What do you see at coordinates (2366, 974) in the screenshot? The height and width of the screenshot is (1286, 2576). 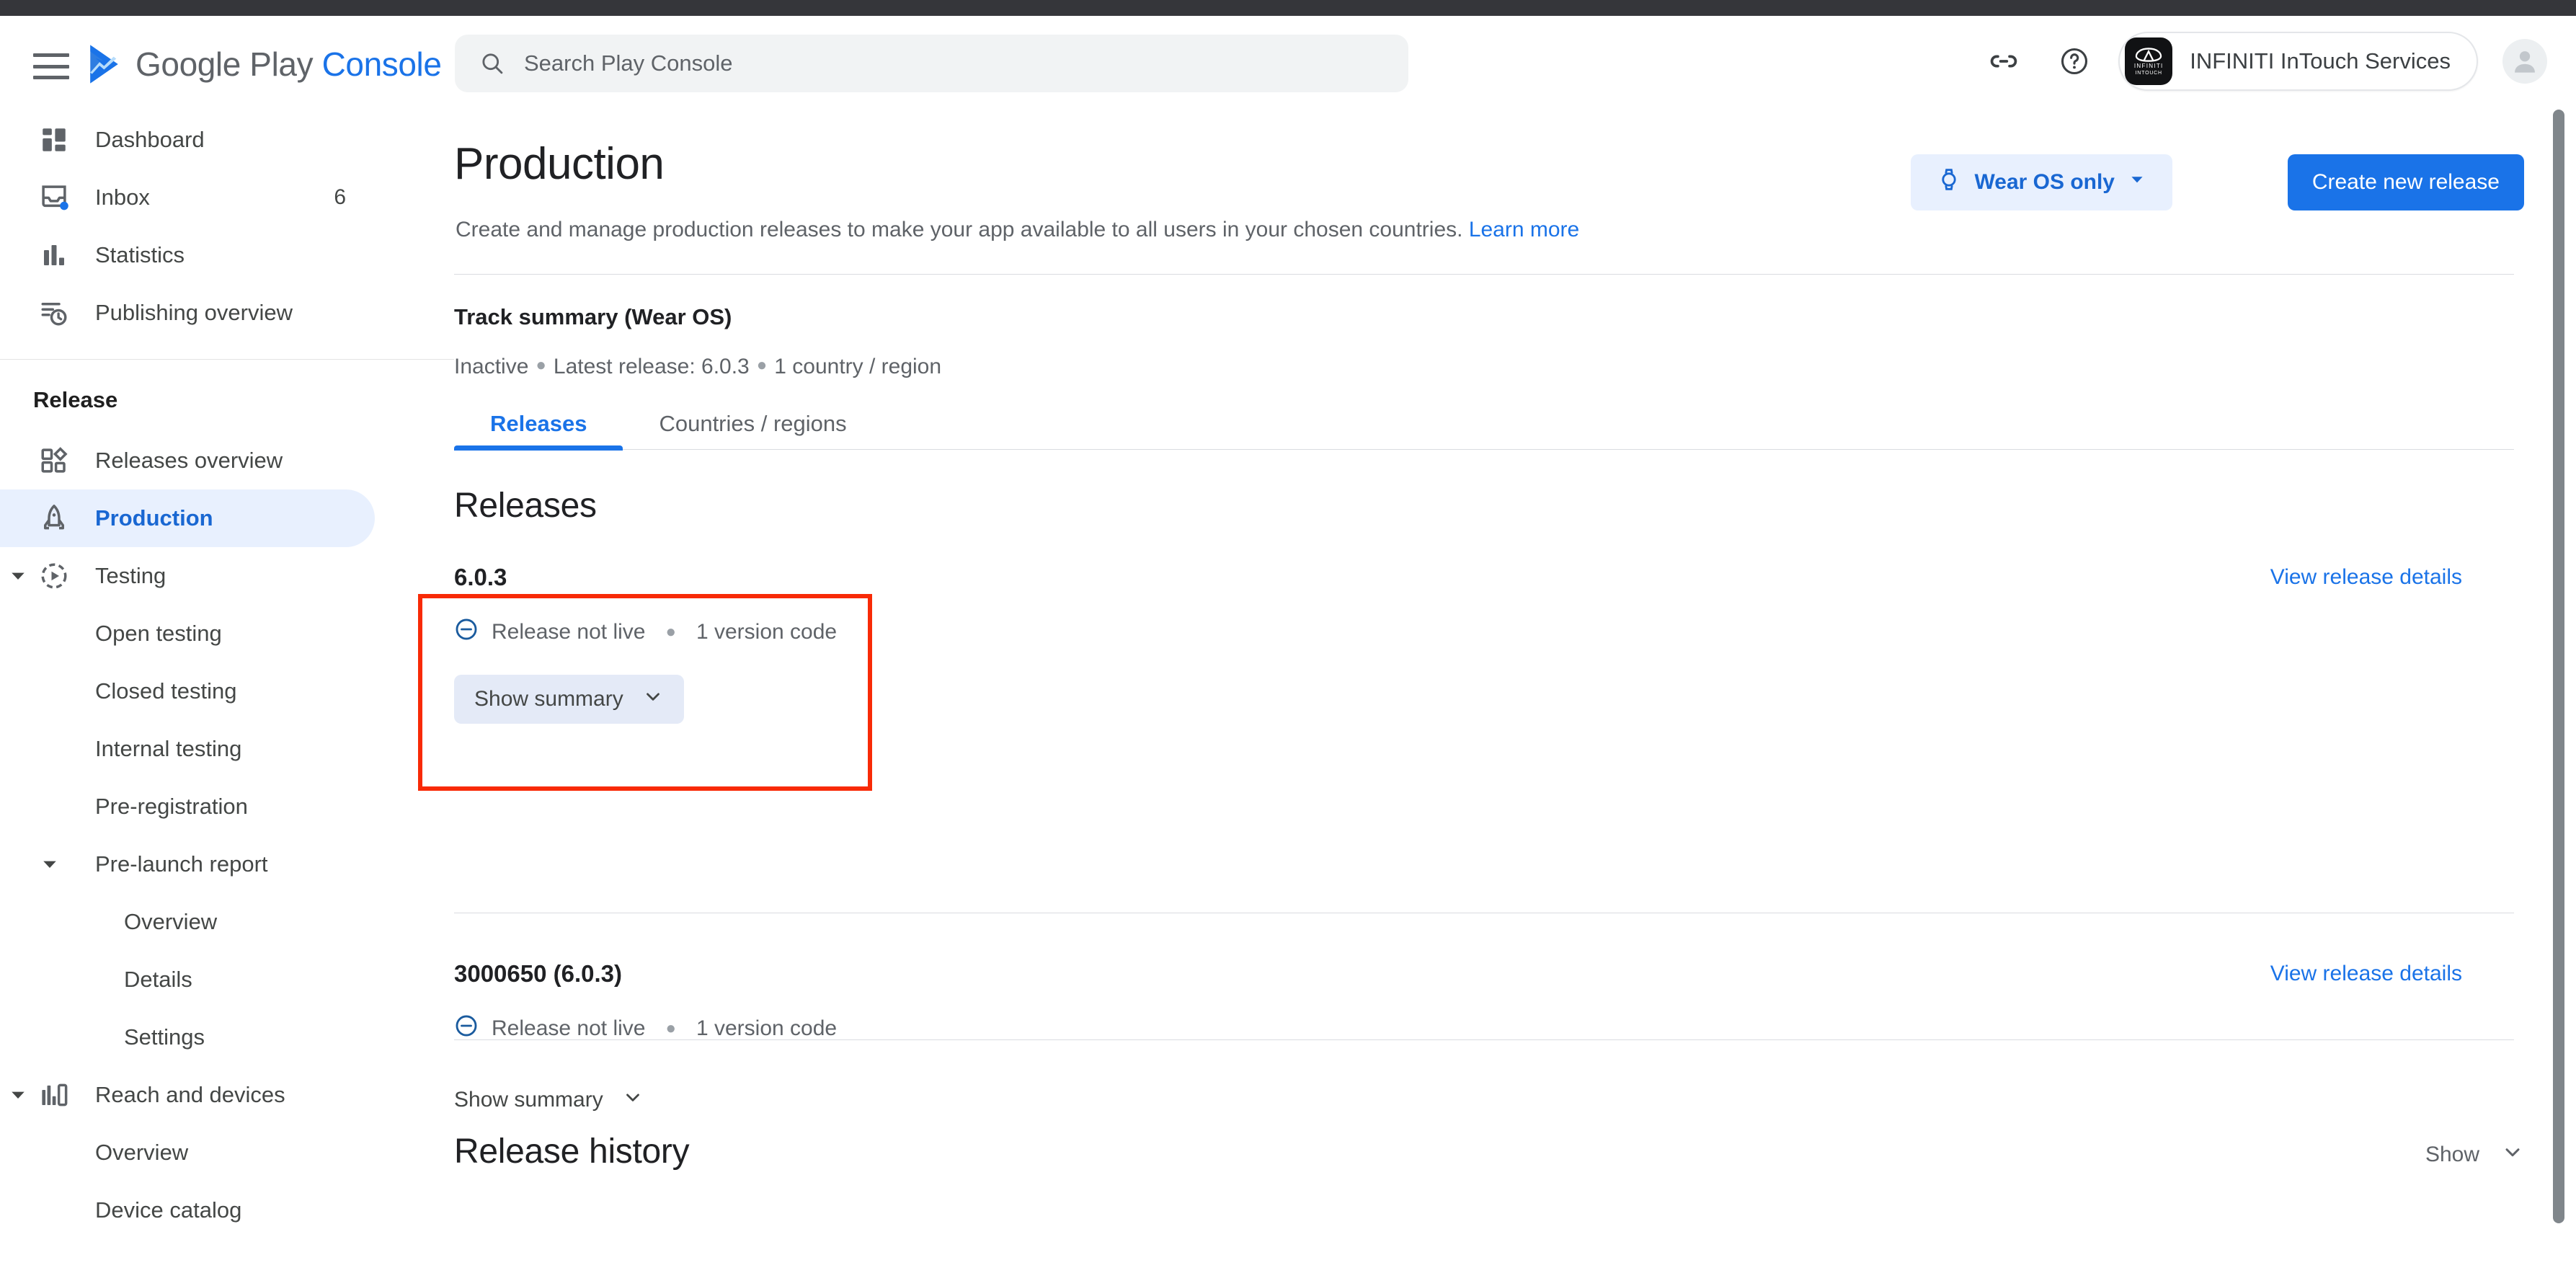 I see `view-release-details-link-2: View release details` at bounding box center [2366, 974].